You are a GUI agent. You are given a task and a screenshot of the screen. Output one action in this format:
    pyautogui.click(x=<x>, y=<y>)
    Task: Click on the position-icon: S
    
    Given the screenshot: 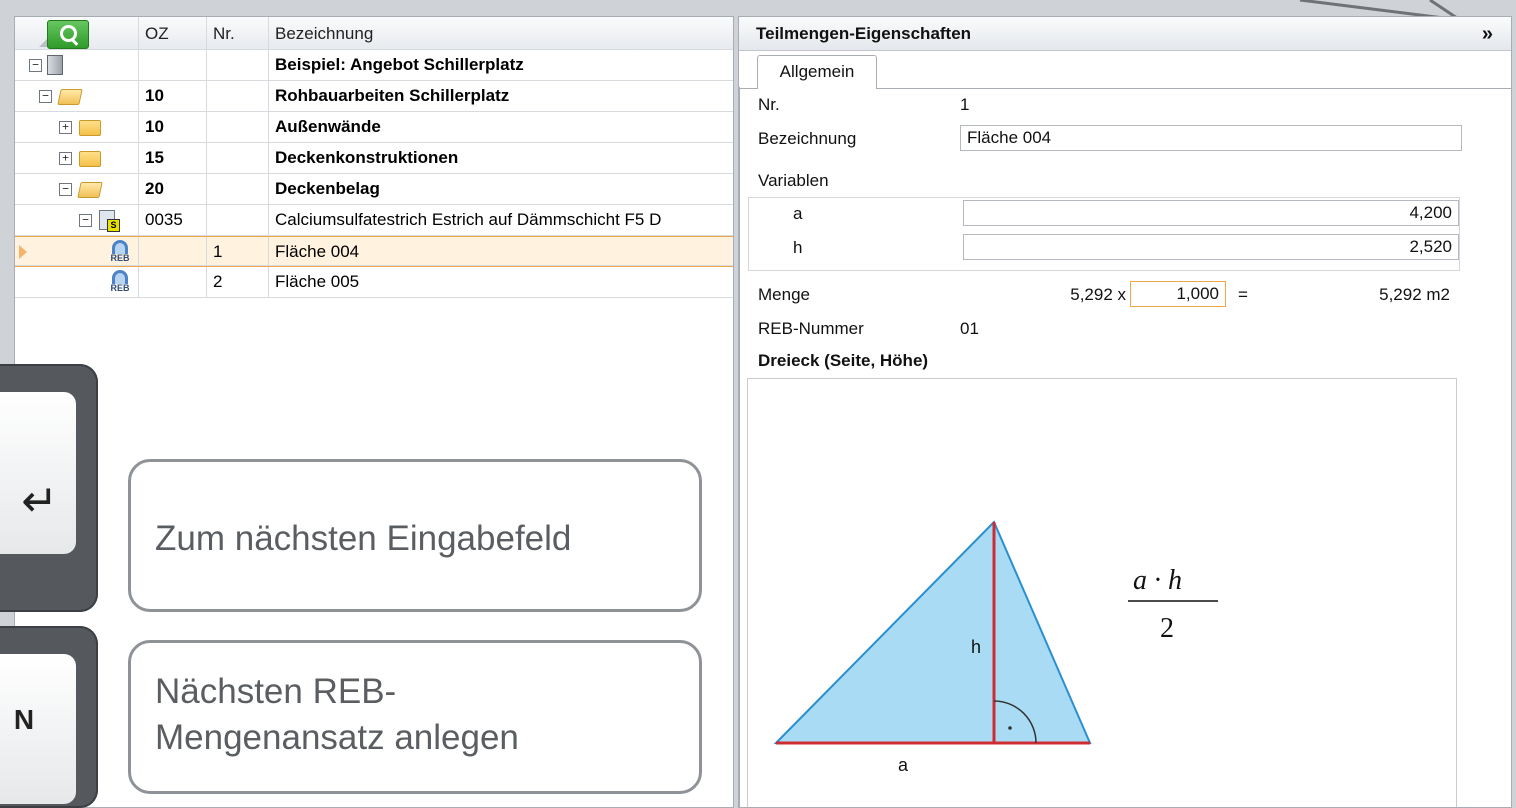 What is the action you would take?
    pyautogui.click(x=109, y=221)
    